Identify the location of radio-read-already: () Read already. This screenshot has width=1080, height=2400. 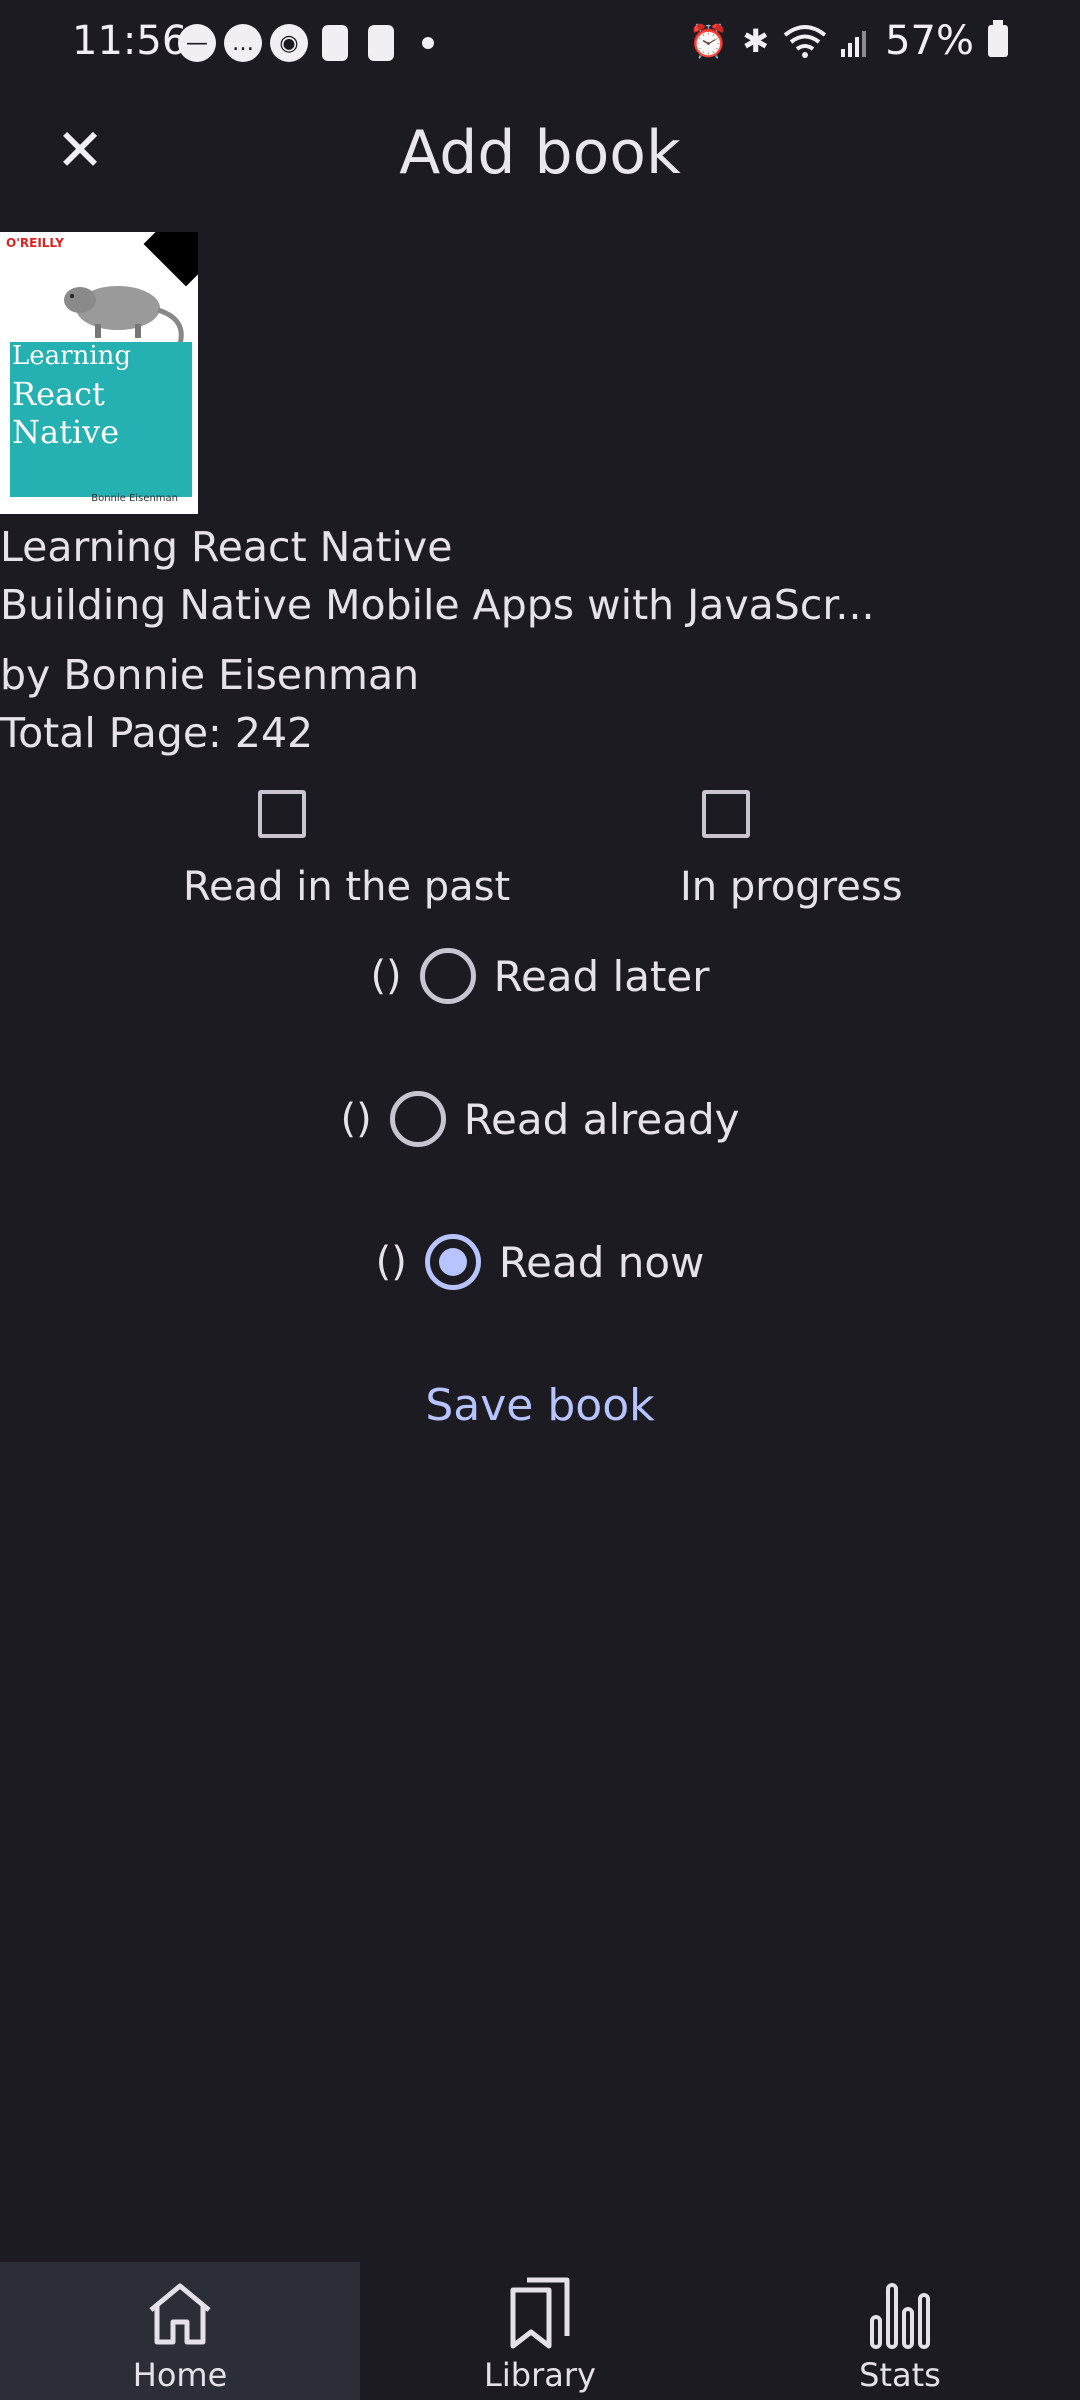
(540, 1119).